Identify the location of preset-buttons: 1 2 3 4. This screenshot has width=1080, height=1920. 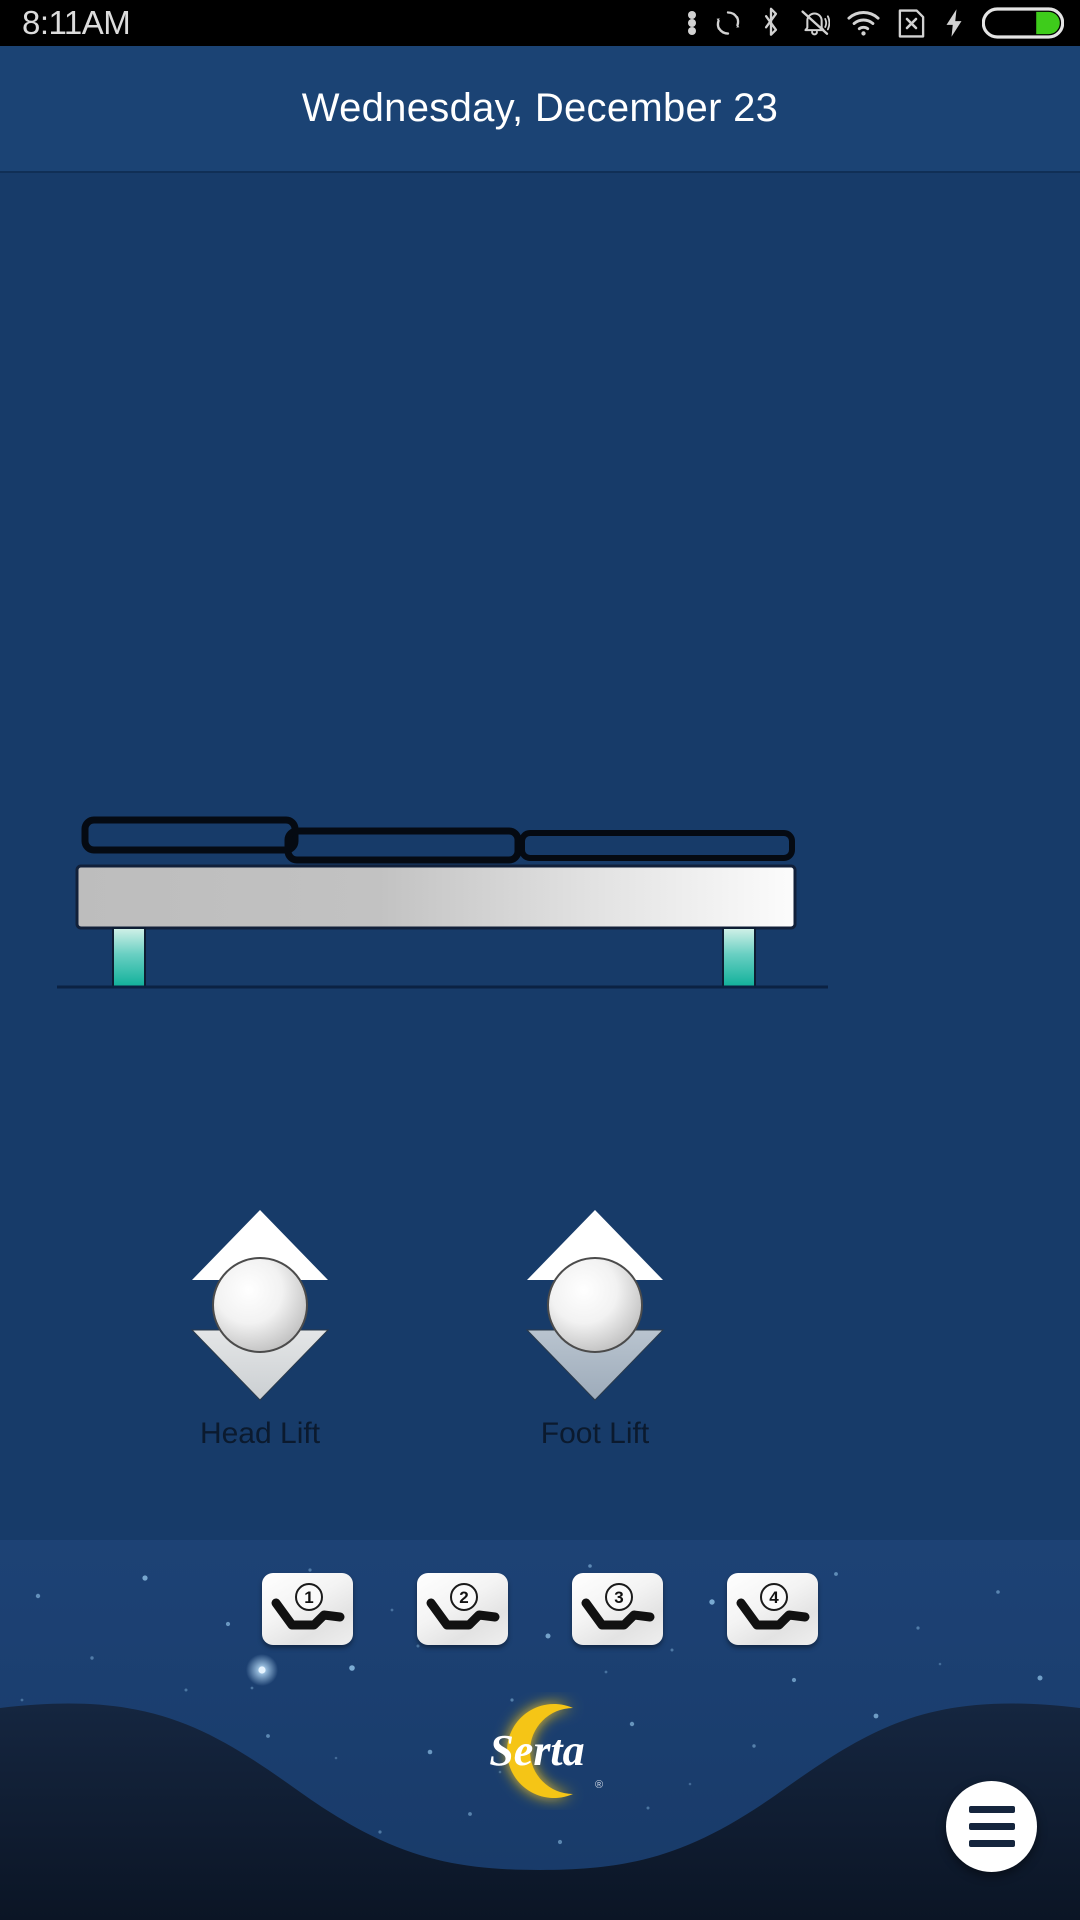
(540, 1628).